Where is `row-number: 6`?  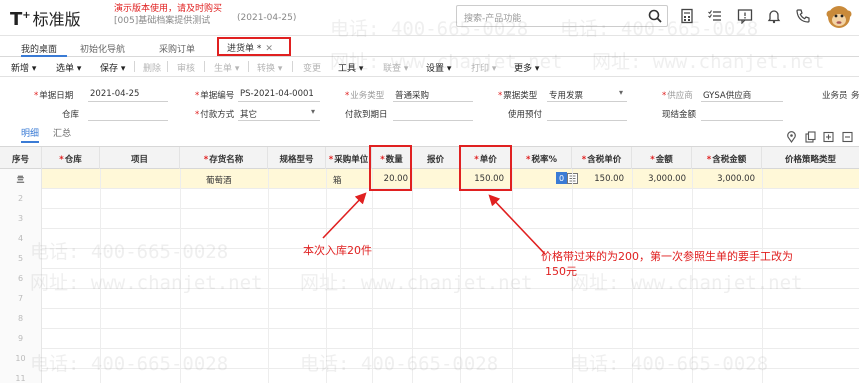 row-number: 6 is located at coordinates (21, 279).